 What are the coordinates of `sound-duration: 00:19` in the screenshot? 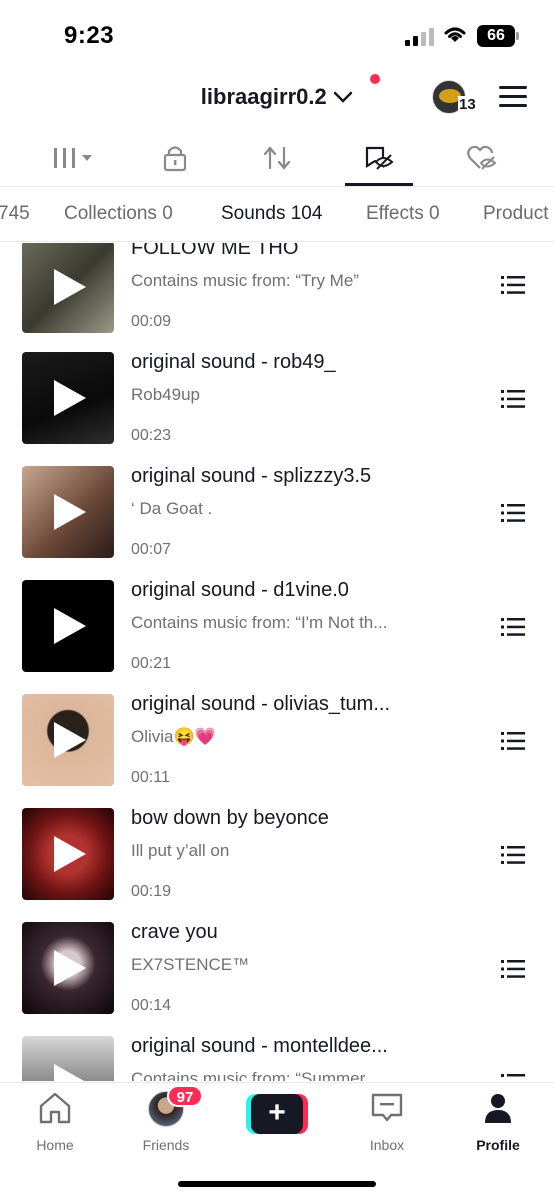 It's located at (151, 892).